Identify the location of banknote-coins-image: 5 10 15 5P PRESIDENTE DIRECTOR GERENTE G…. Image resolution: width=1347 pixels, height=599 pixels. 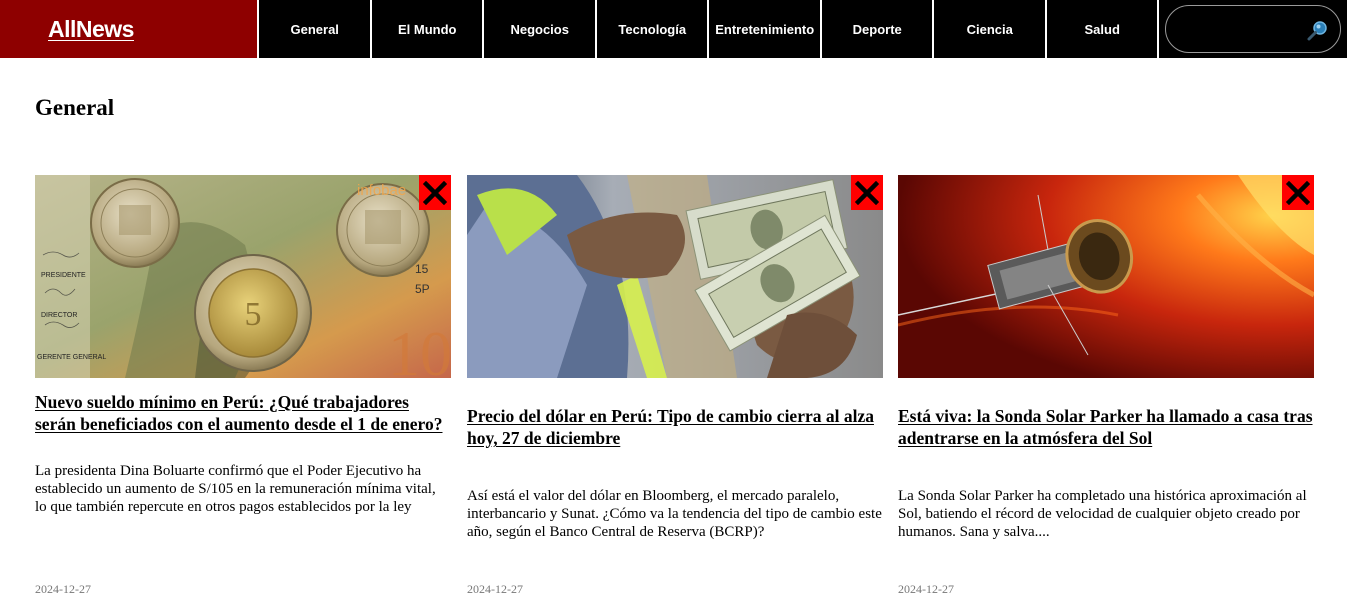
(243, 276).